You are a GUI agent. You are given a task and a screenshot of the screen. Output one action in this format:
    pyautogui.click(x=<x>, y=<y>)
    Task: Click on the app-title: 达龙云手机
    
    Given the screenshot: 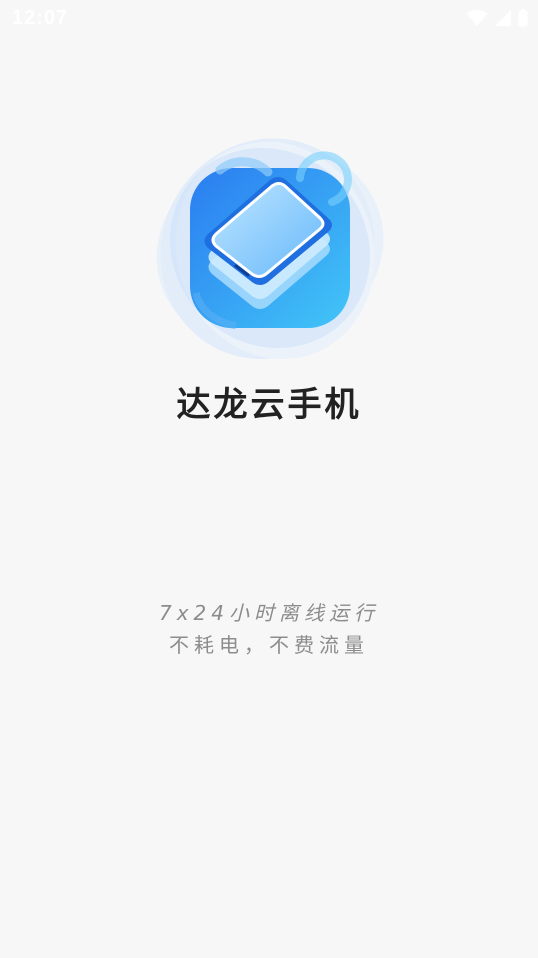 What is the action you would take?
    pyautogui.click(x=269, y=405)
    